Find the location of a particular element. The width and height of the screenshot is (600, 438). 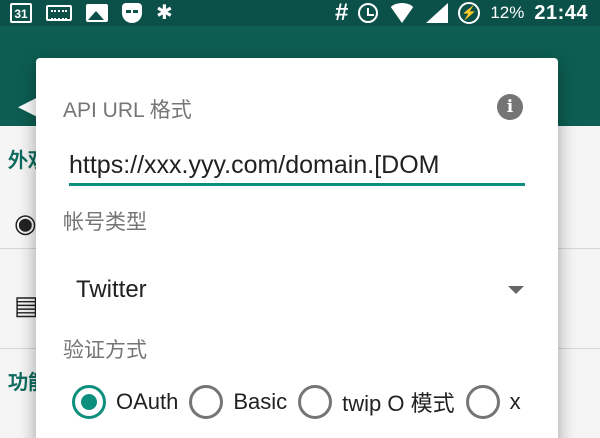

radio-basic: Basic is located at coordinates (238, 402).